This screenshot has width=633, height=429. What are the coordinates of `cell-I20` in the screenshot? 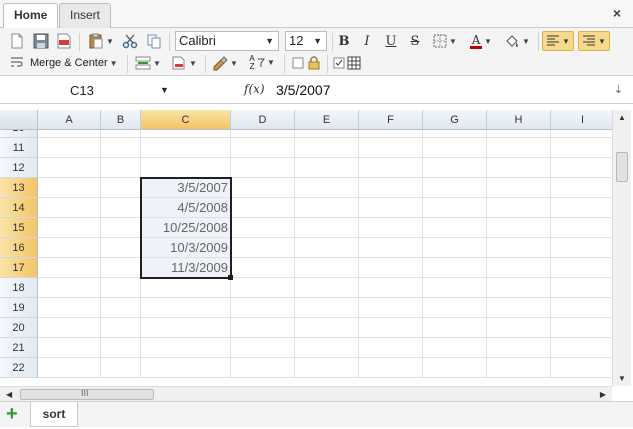 It's located at (581, 328).